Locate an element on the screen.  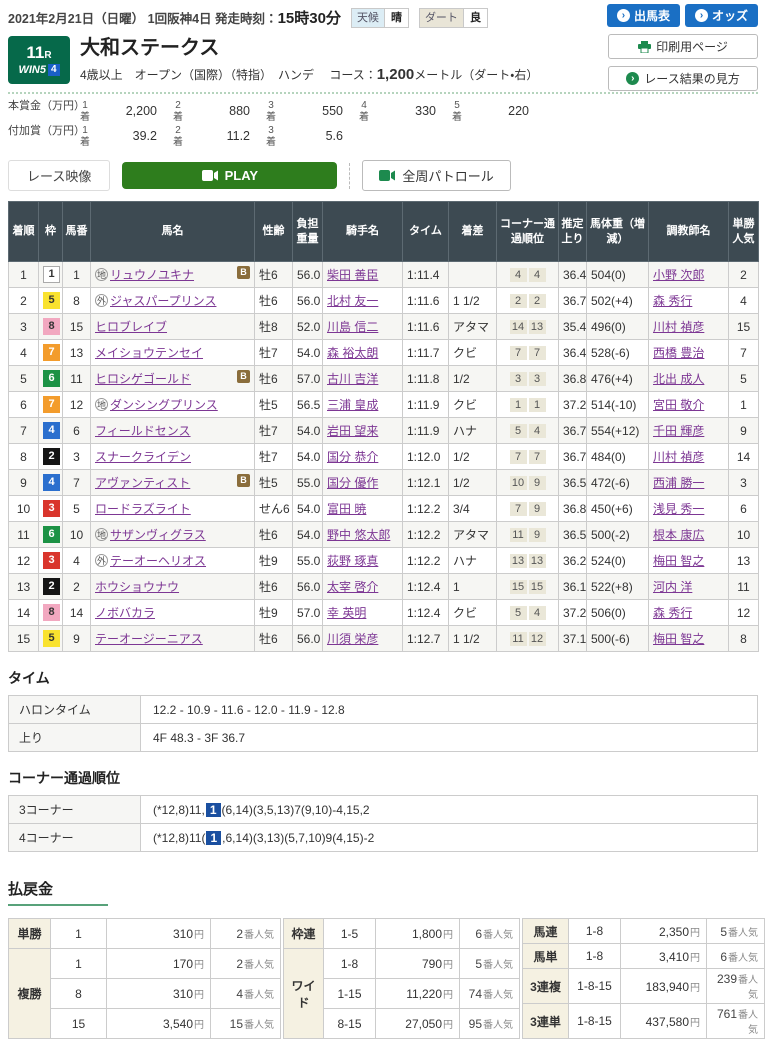
horse-name-link: ヒロシゲゴールド is located at coordinates (143, 379).